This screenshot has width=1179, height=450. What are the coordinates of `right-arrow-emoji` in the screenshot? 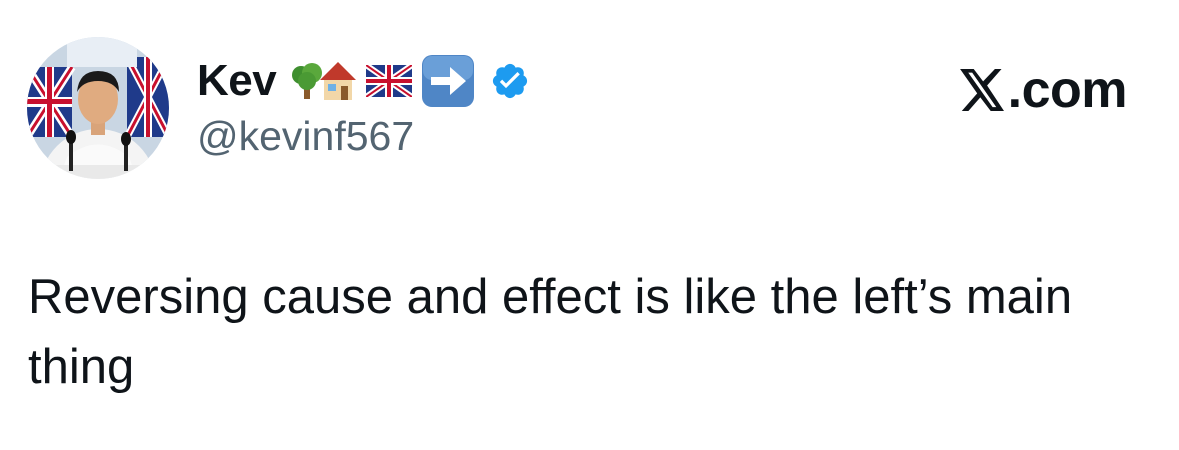 It's located at (448, 81).